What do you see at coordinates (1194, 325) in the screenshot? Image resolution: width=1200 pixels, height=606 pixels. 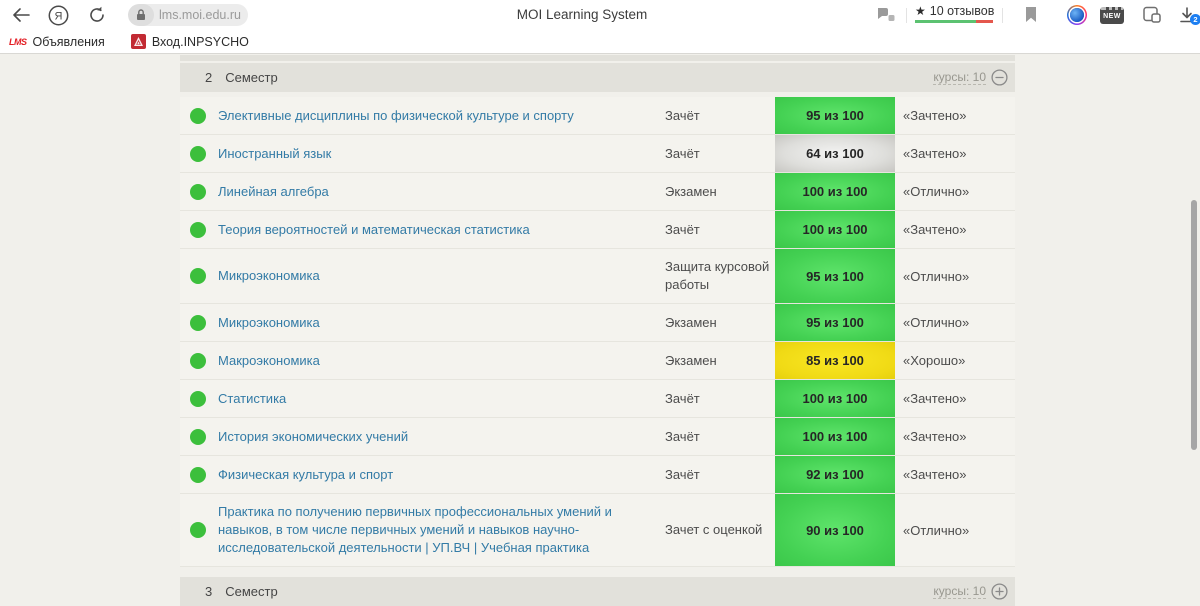 I see `scrollbar-thumb` at bounding box center [1194, 325].